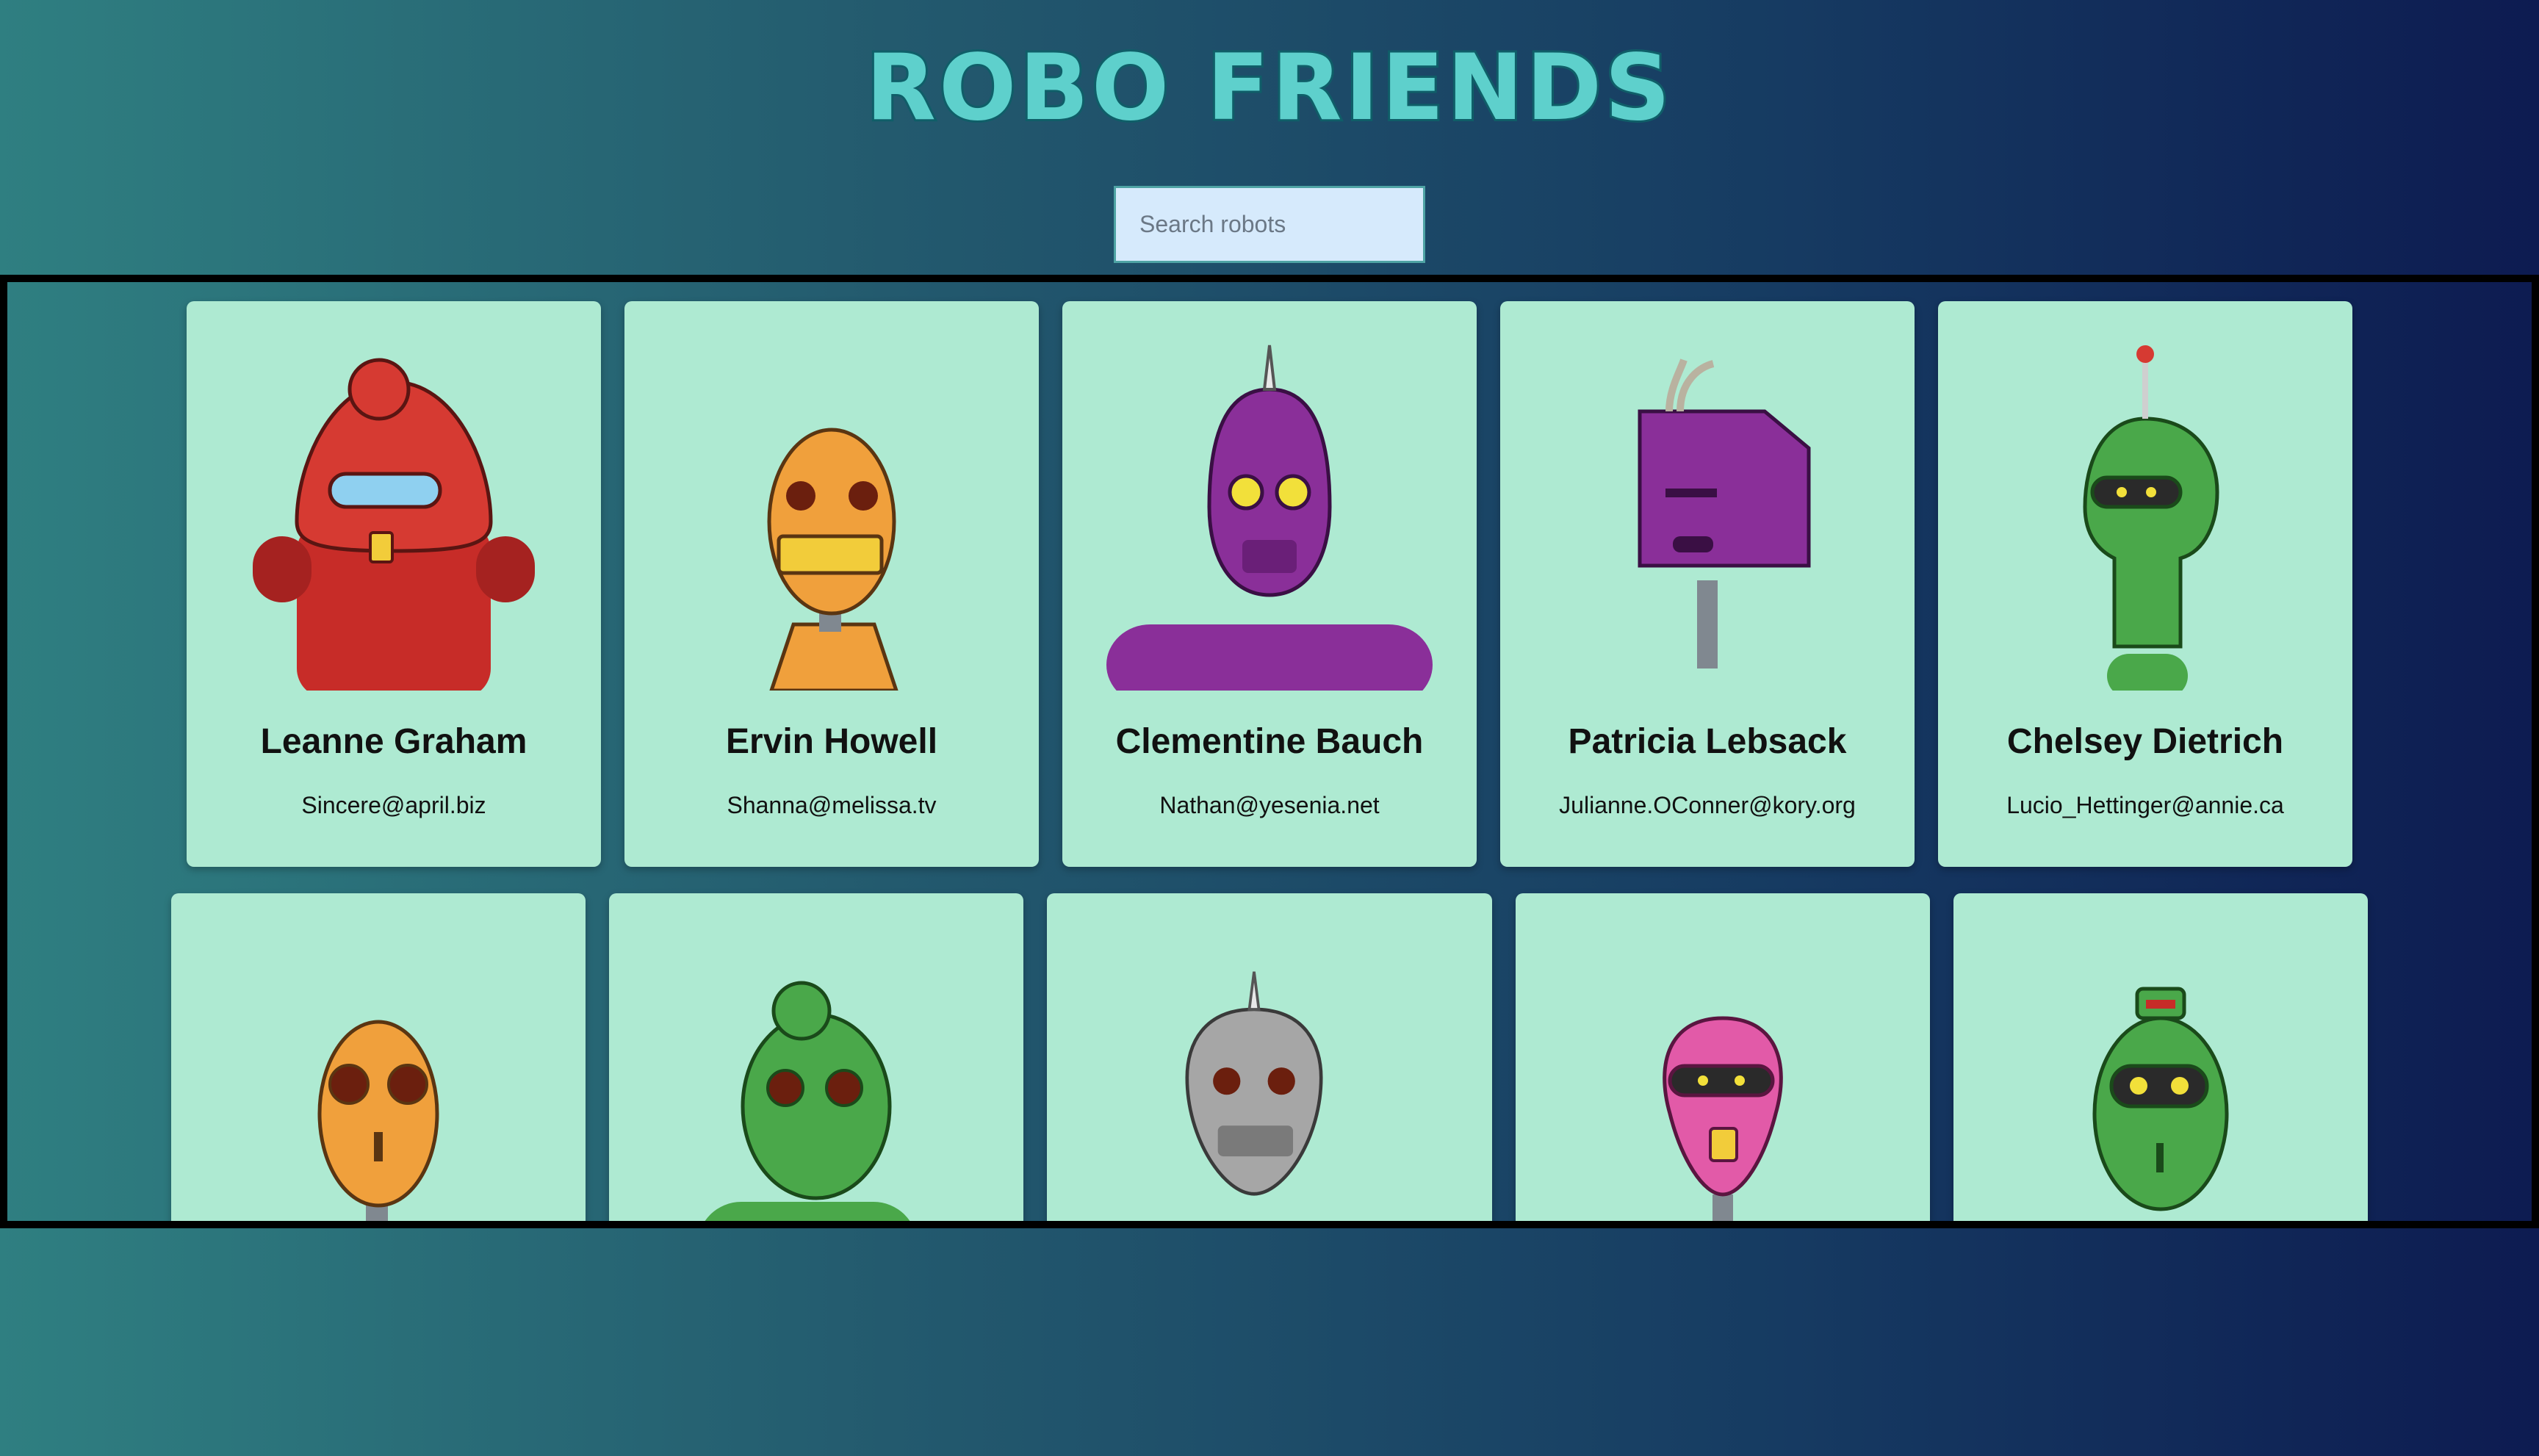 This screenshot has width=2539, height=1456. What do you see at coordinates (393, 741) in the screenshot?
I see `robot-name: Leanne Graham` at bounding box center [393, 741].